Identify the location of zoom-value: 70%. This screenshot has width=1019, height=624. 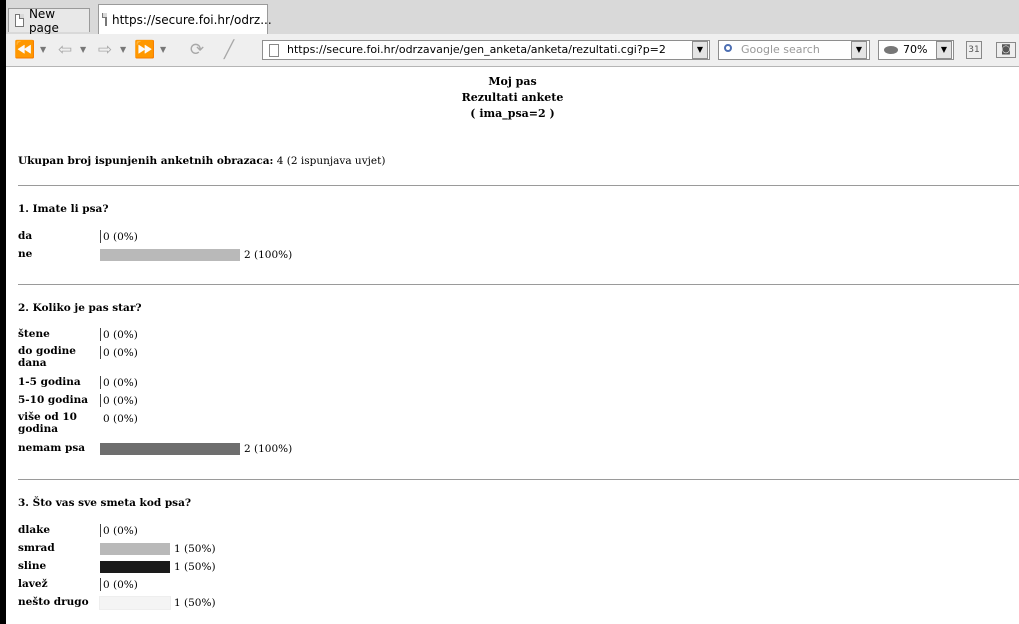
(915, 49).